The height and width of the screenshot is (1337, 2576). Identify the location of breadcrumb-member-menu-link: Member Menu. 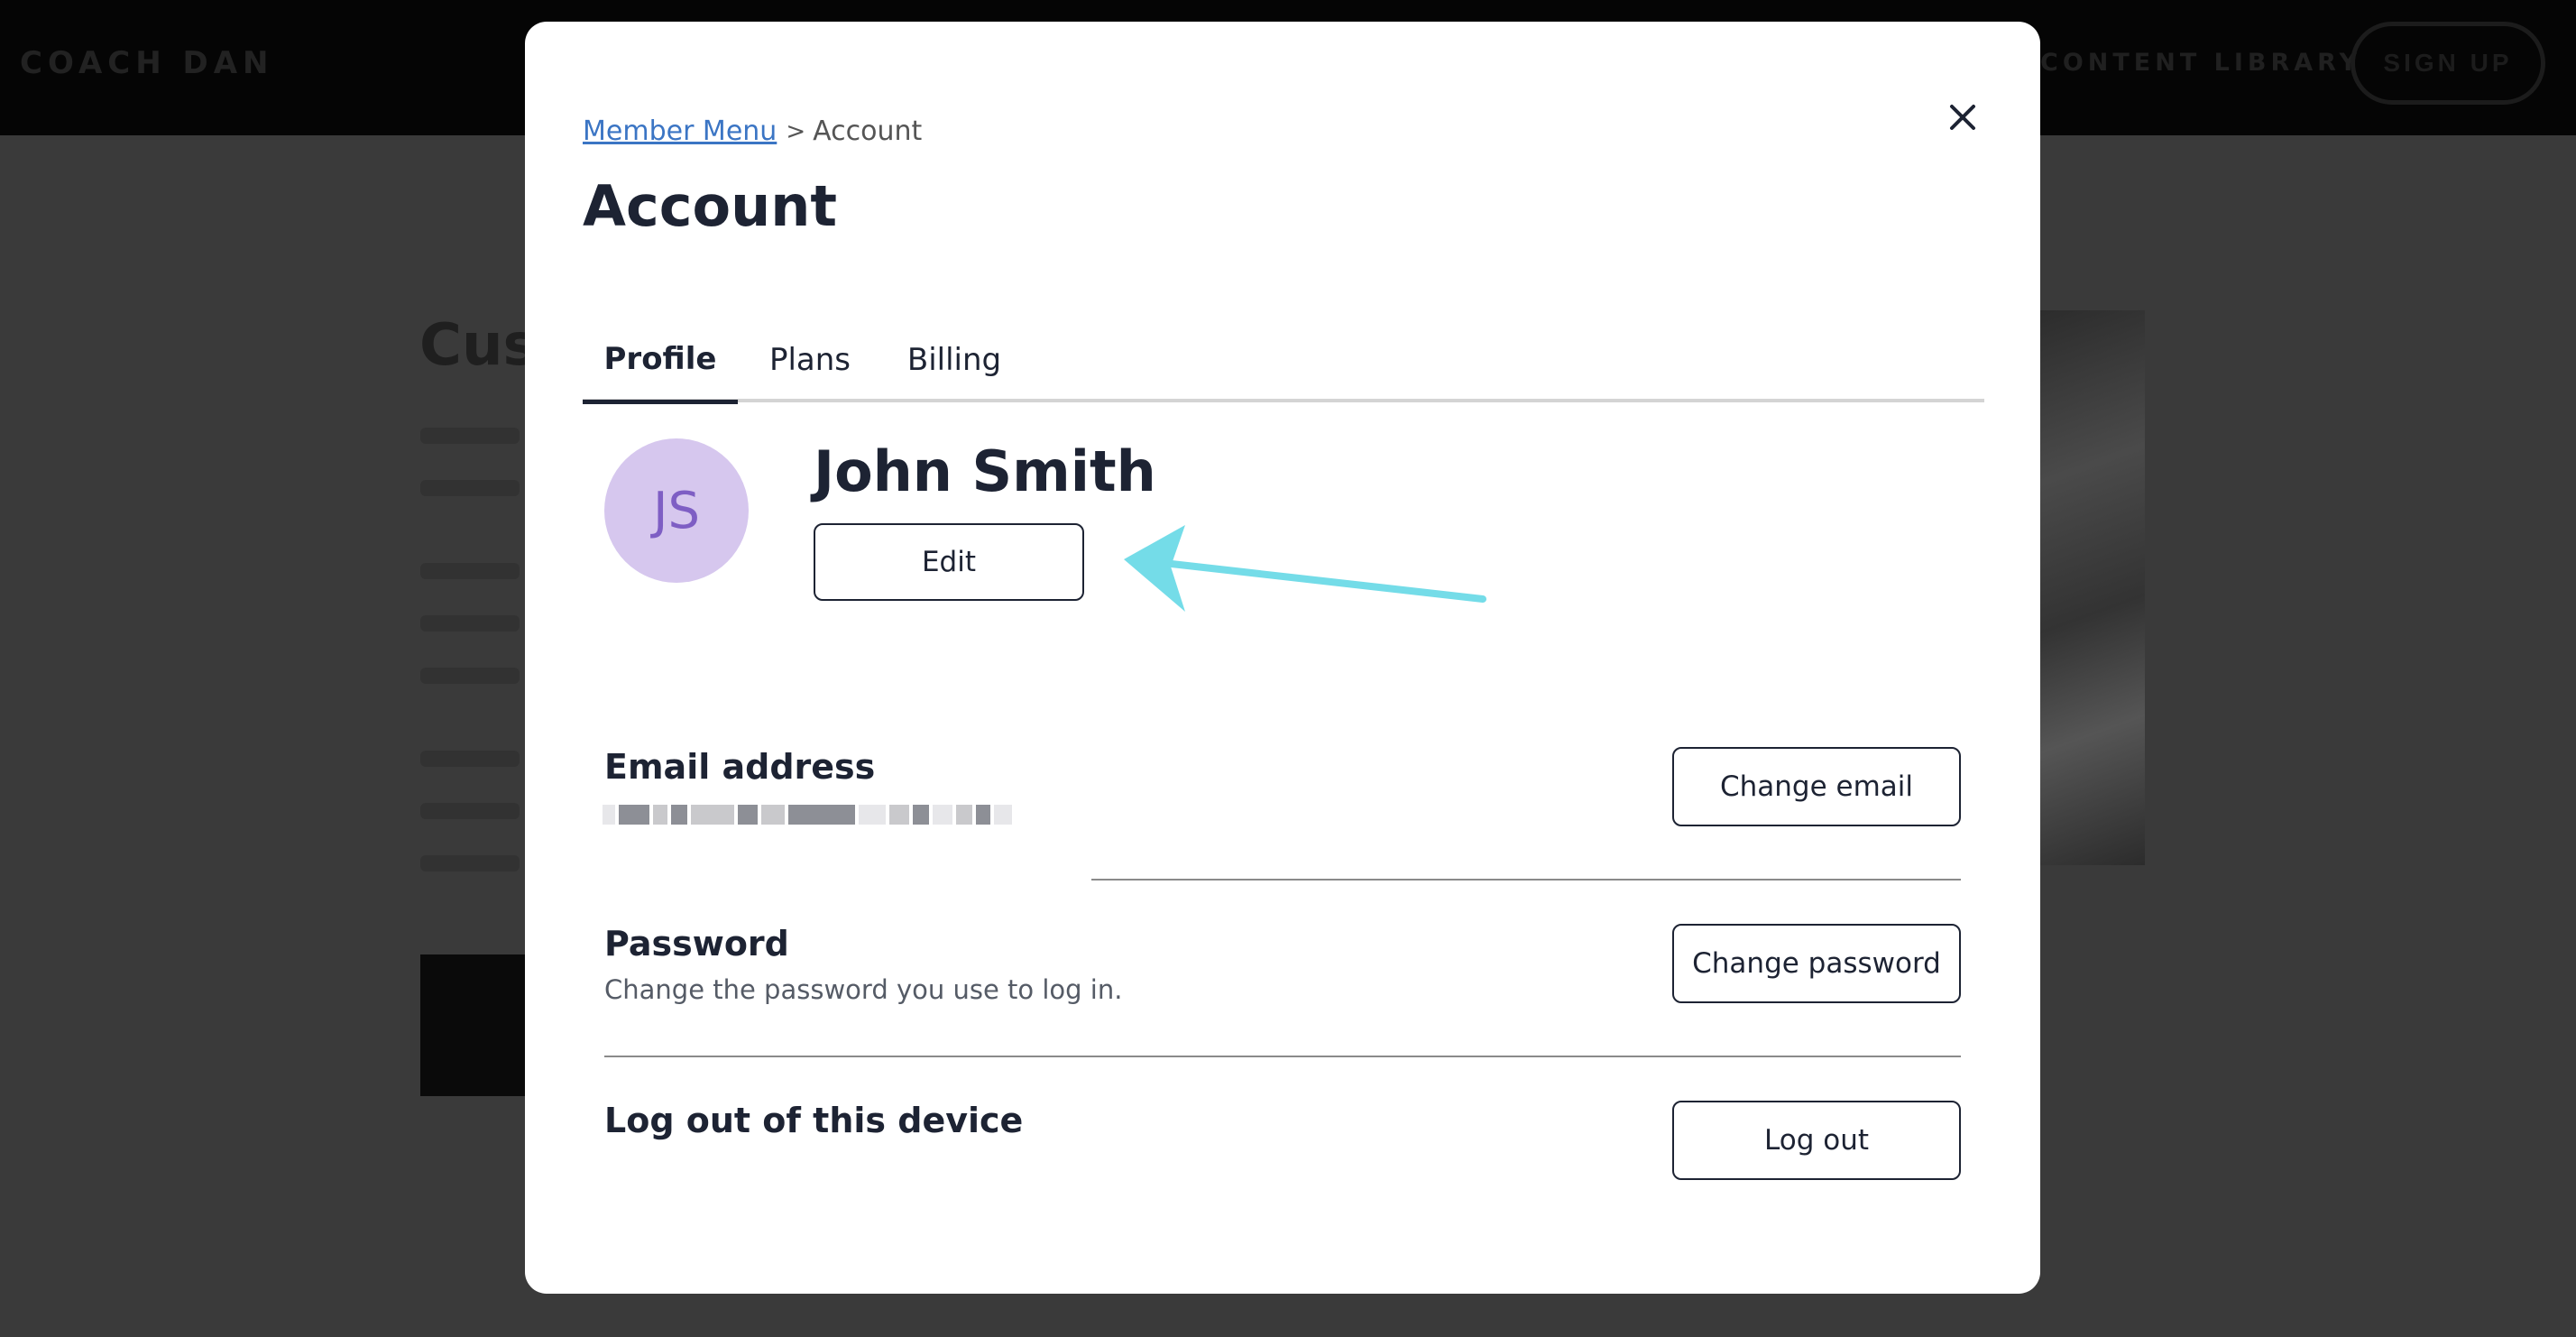
(680, 131).